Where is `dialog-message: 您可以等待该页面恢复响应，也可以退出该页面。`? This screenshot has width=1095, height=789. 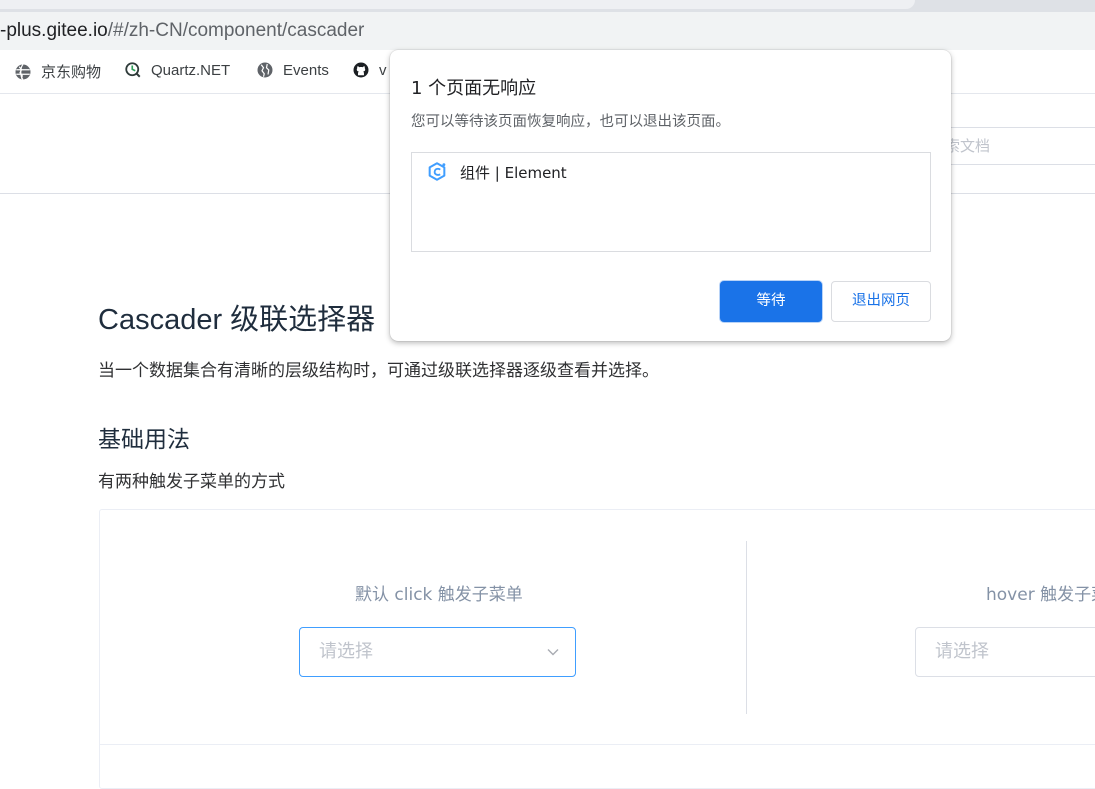 dialog-message: 您可以等待该页面恢复响应，也可以退出该页面。 is located at coordinates (570, 122).